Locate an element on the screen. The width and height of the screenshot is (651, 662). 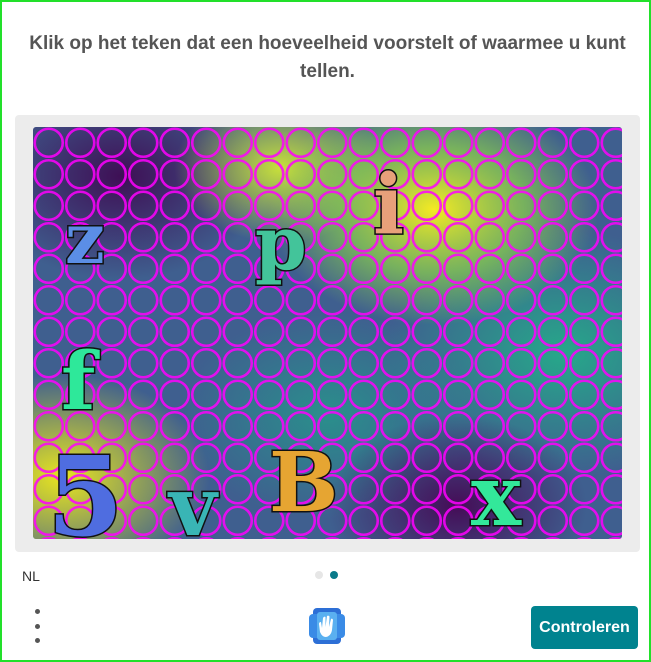
glyph-tile: B is located at coordinates (304, 483).